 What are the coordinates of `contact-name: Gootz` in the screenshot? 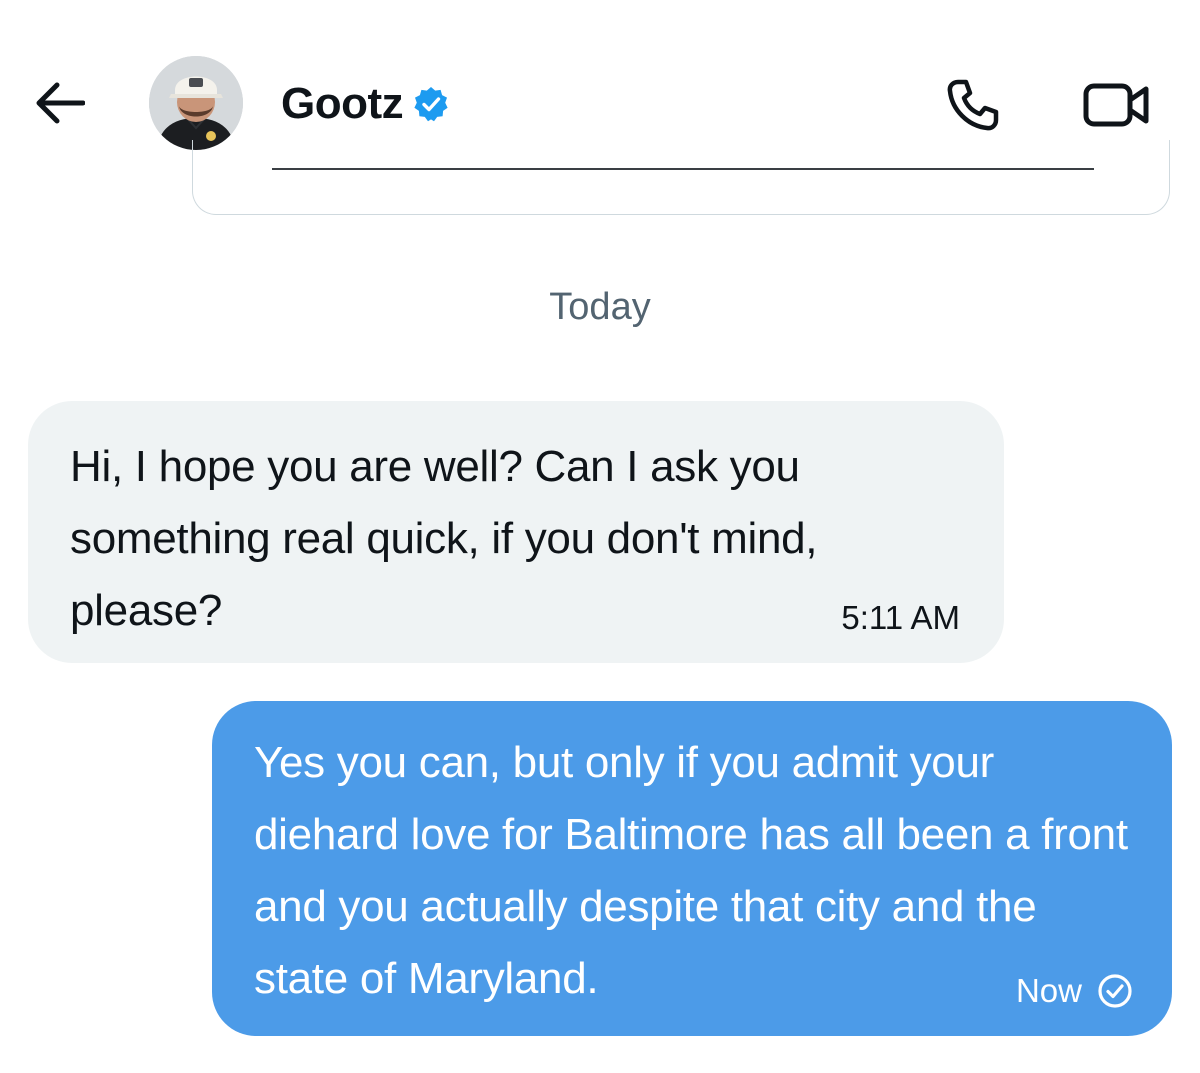 It's located at (342, 103).